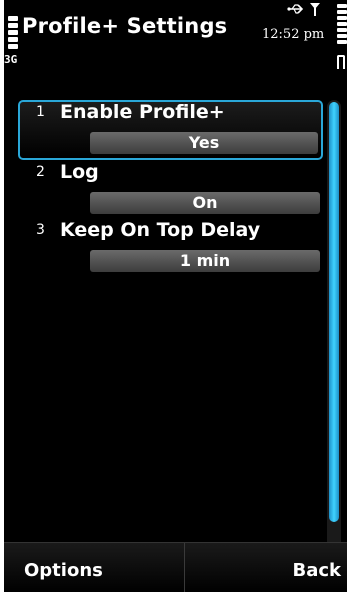 The width and height of the screenshot is (347, 592). What do you see at coordinates (293, 34) in the screenshot?
I see `clock: 12:52 pm` at bounding box center [293, 34].